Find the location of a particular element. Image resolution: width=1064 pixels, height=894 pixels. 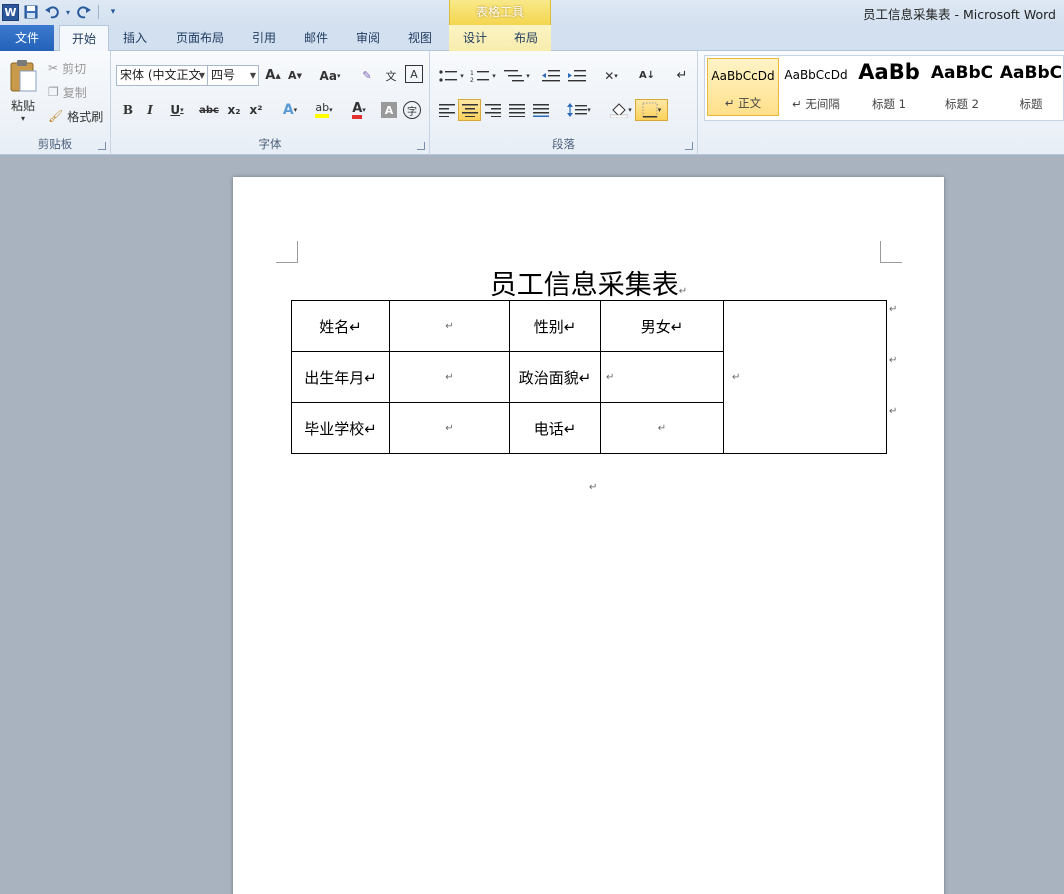

font-color-icon: A is located at coordinates (357, 110).